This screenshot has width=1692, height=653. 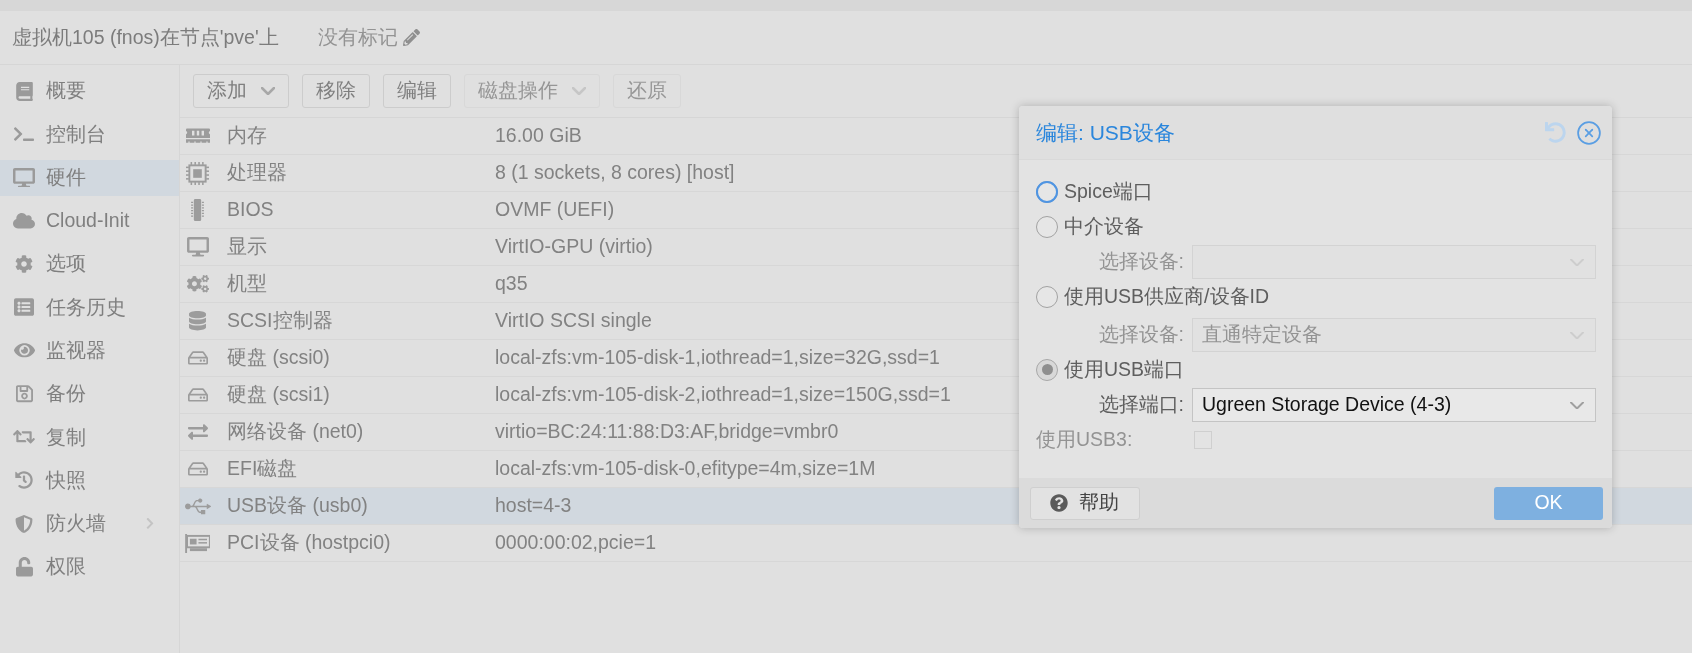 I want to click on table-cell-text: 硬盘 (scsi1), so click(x=279, y=395).